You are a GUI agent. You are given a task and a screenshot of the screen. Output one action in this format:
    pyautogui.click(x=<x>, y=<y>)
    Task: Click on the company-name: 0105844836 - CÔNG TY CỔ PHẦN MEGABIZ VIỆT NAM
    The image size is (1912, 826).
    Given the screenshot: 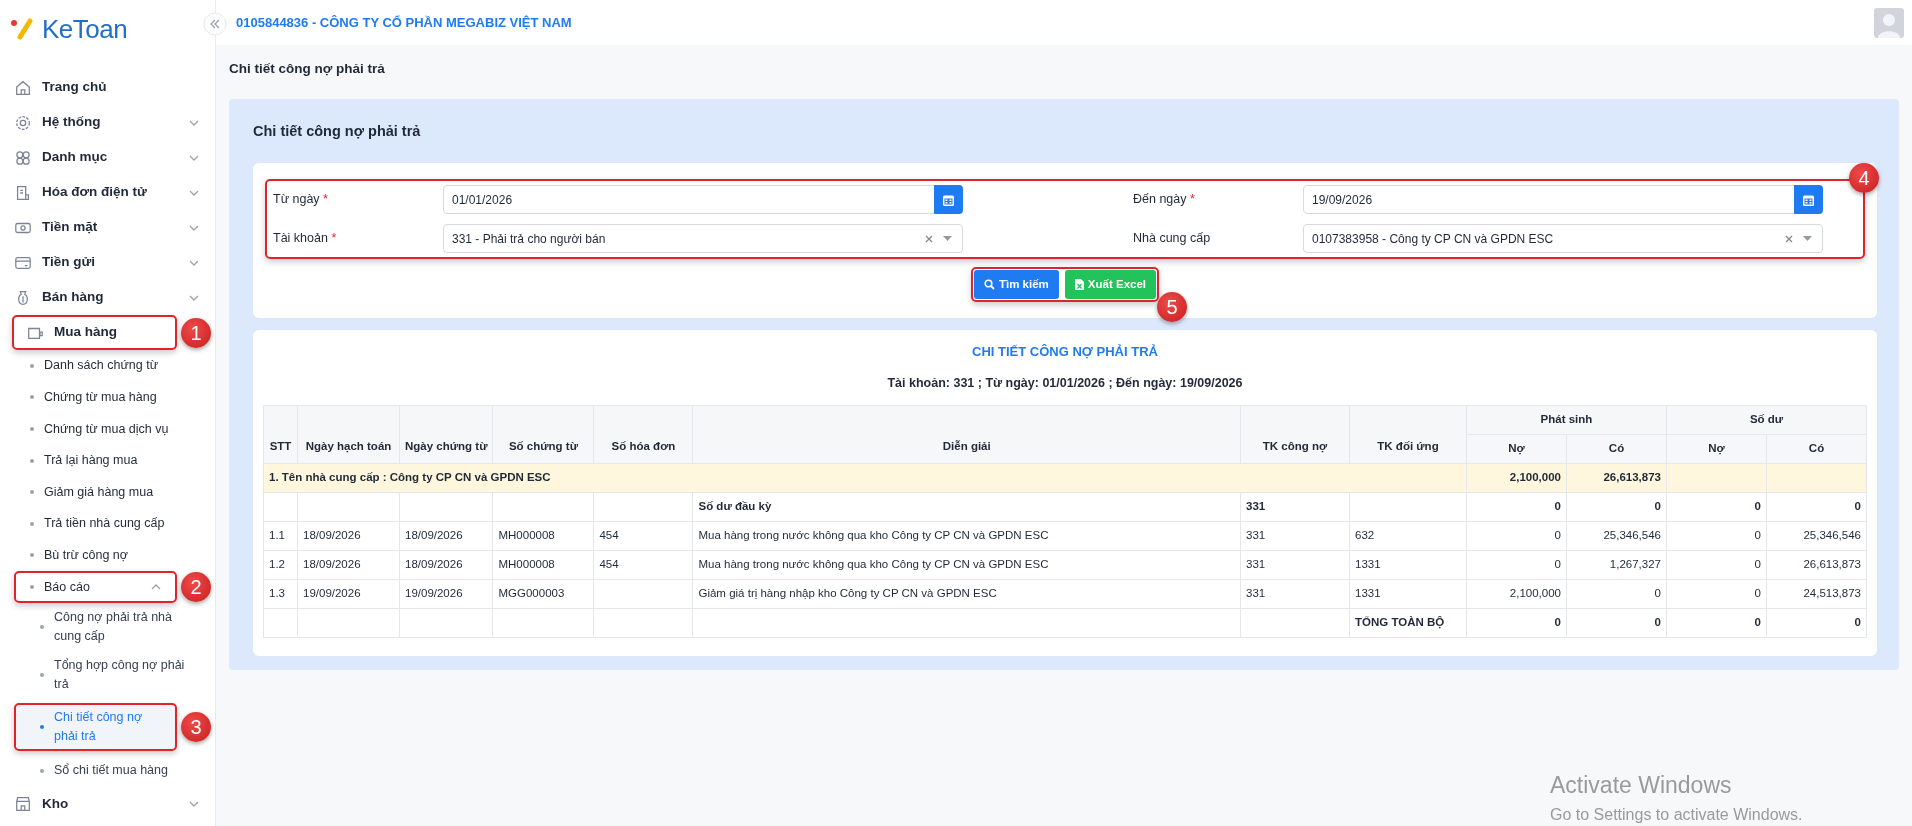 What is the action you would take?
    pyautogui.click(x=404, y=22)
    